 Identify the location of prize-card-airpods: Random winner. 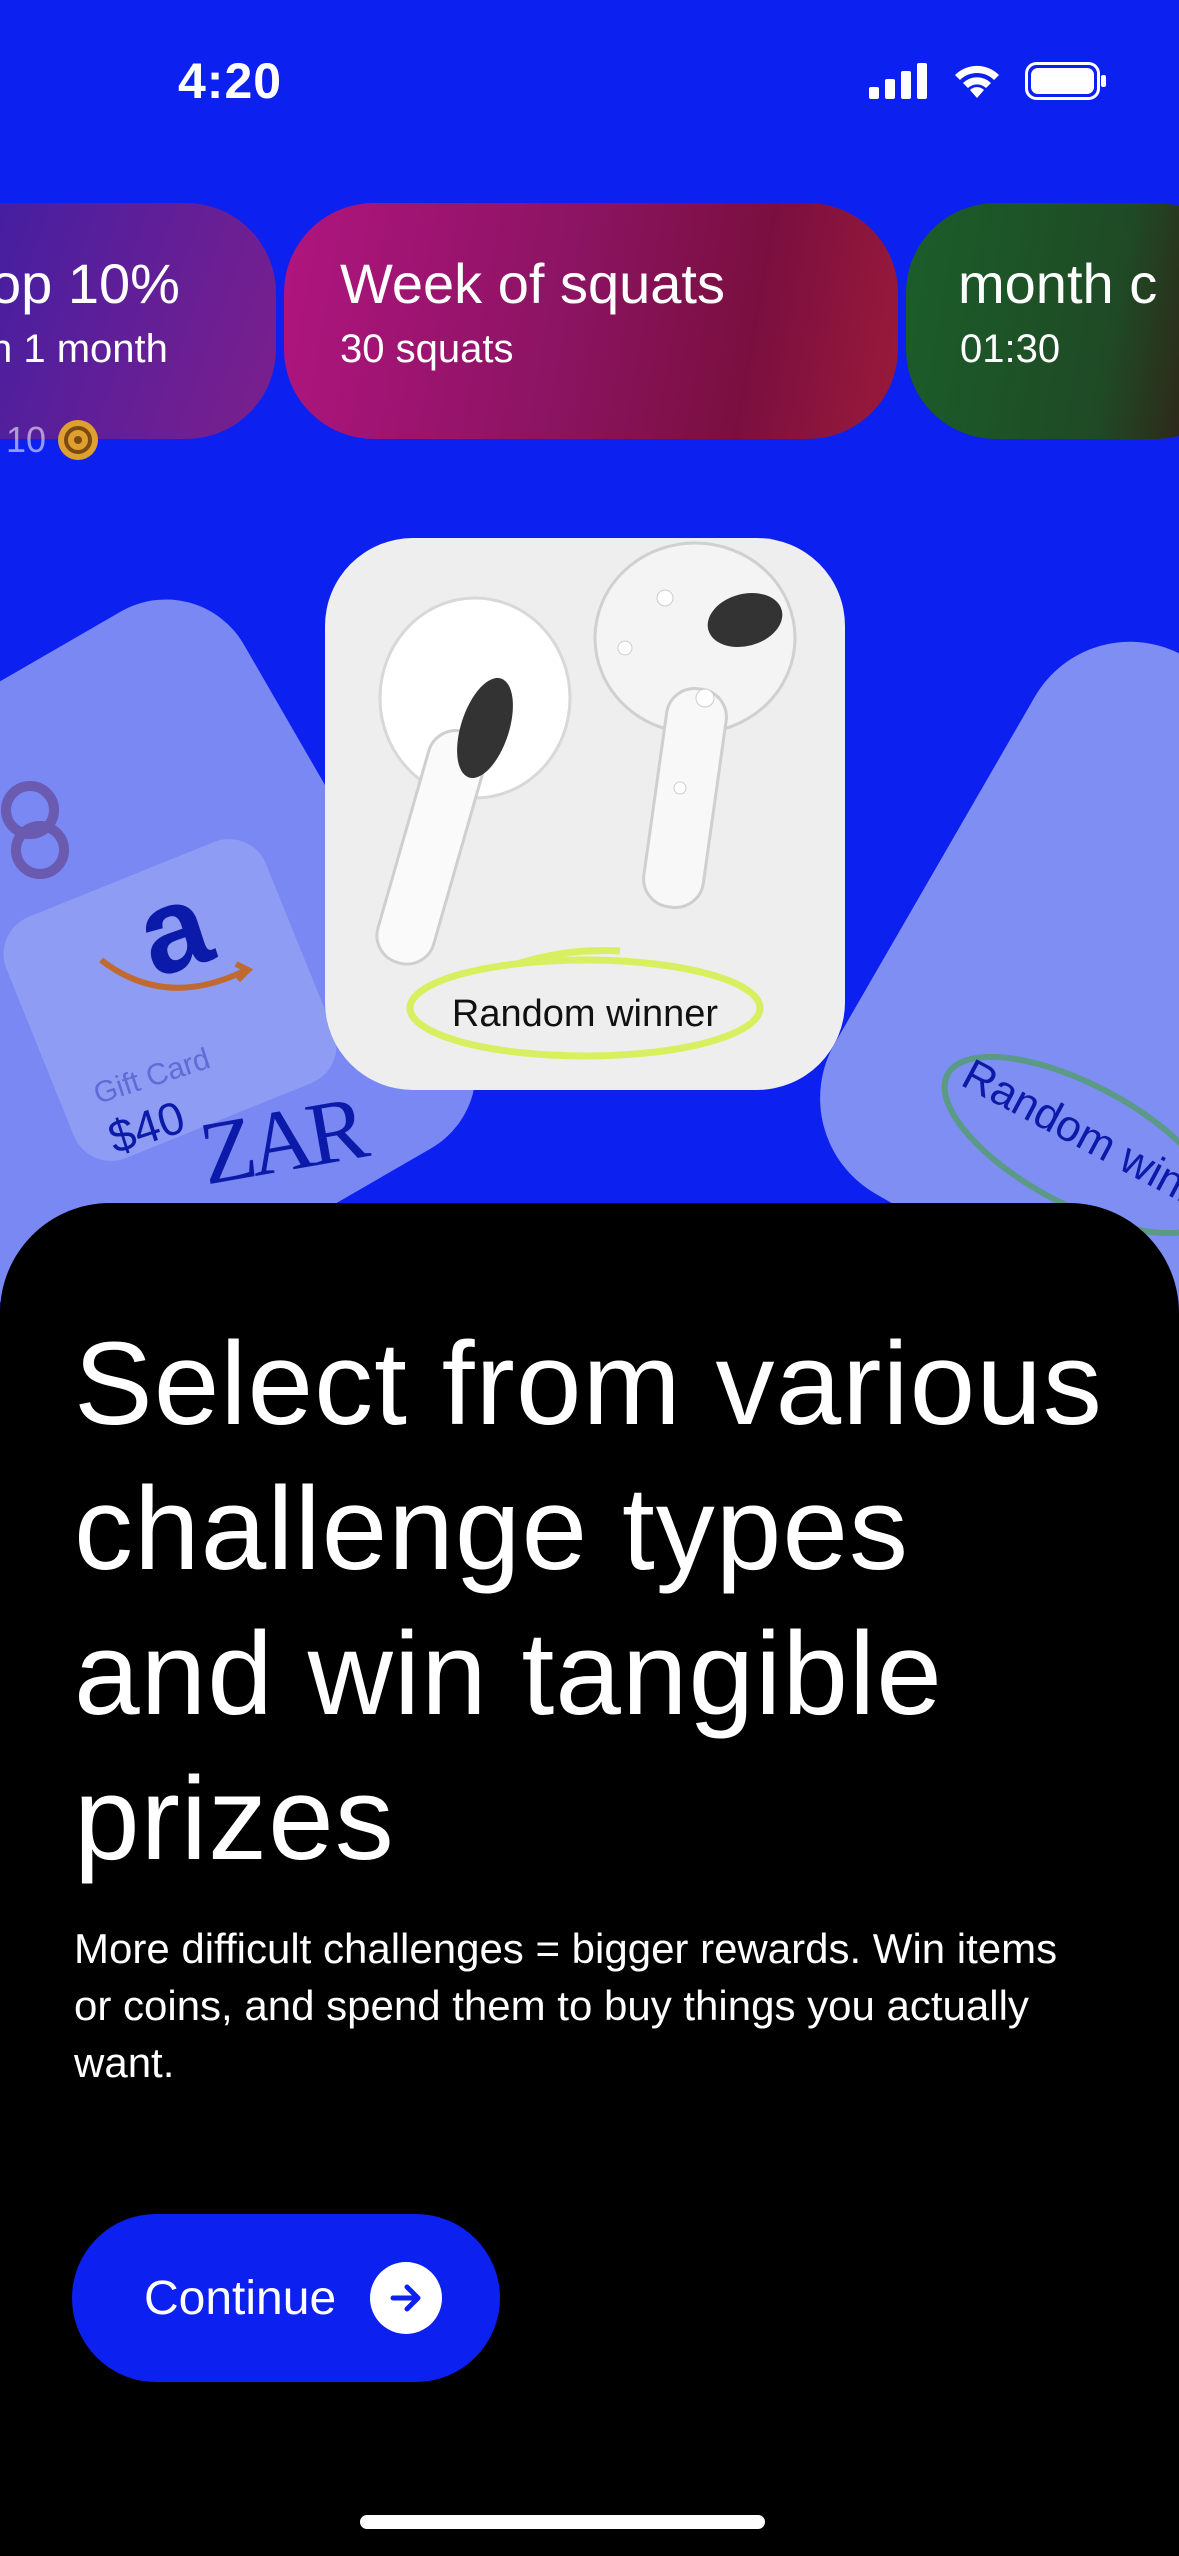
(585, 814).